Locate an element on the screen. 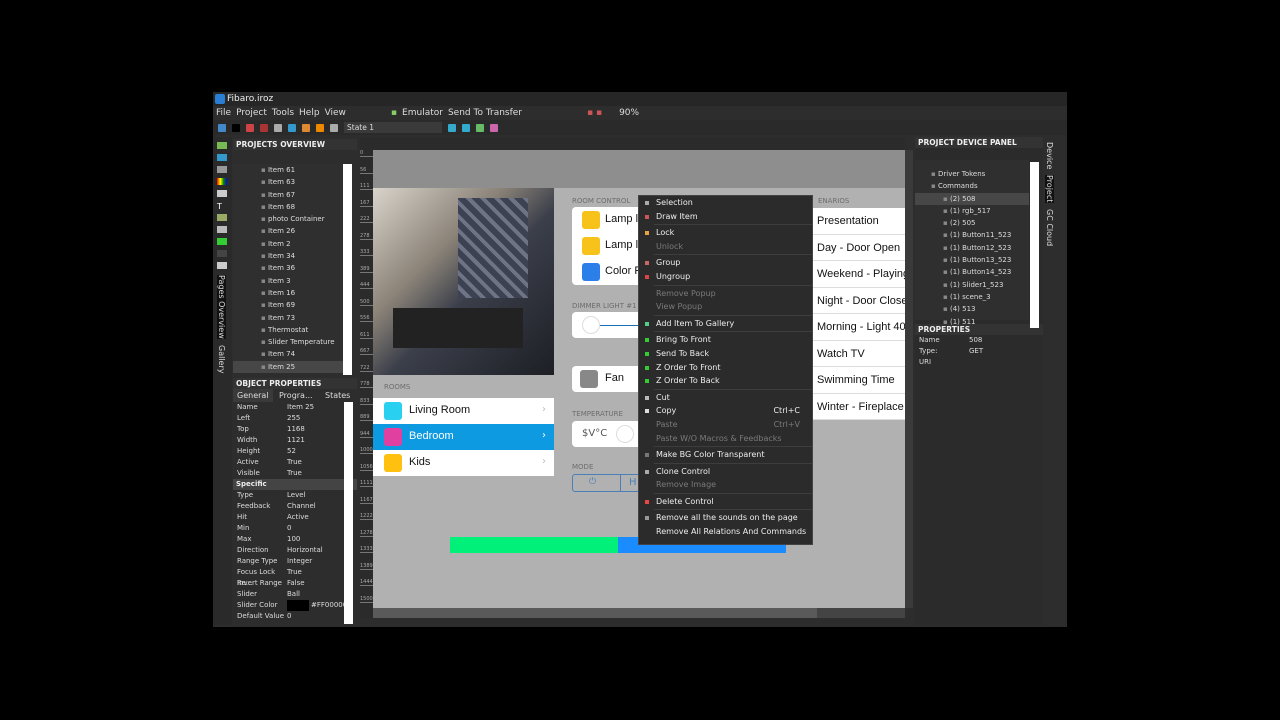 The width and height of the screenshot is (1280, 720). property-row: Focus Lock Re... True is located at coordinates (295, 577).